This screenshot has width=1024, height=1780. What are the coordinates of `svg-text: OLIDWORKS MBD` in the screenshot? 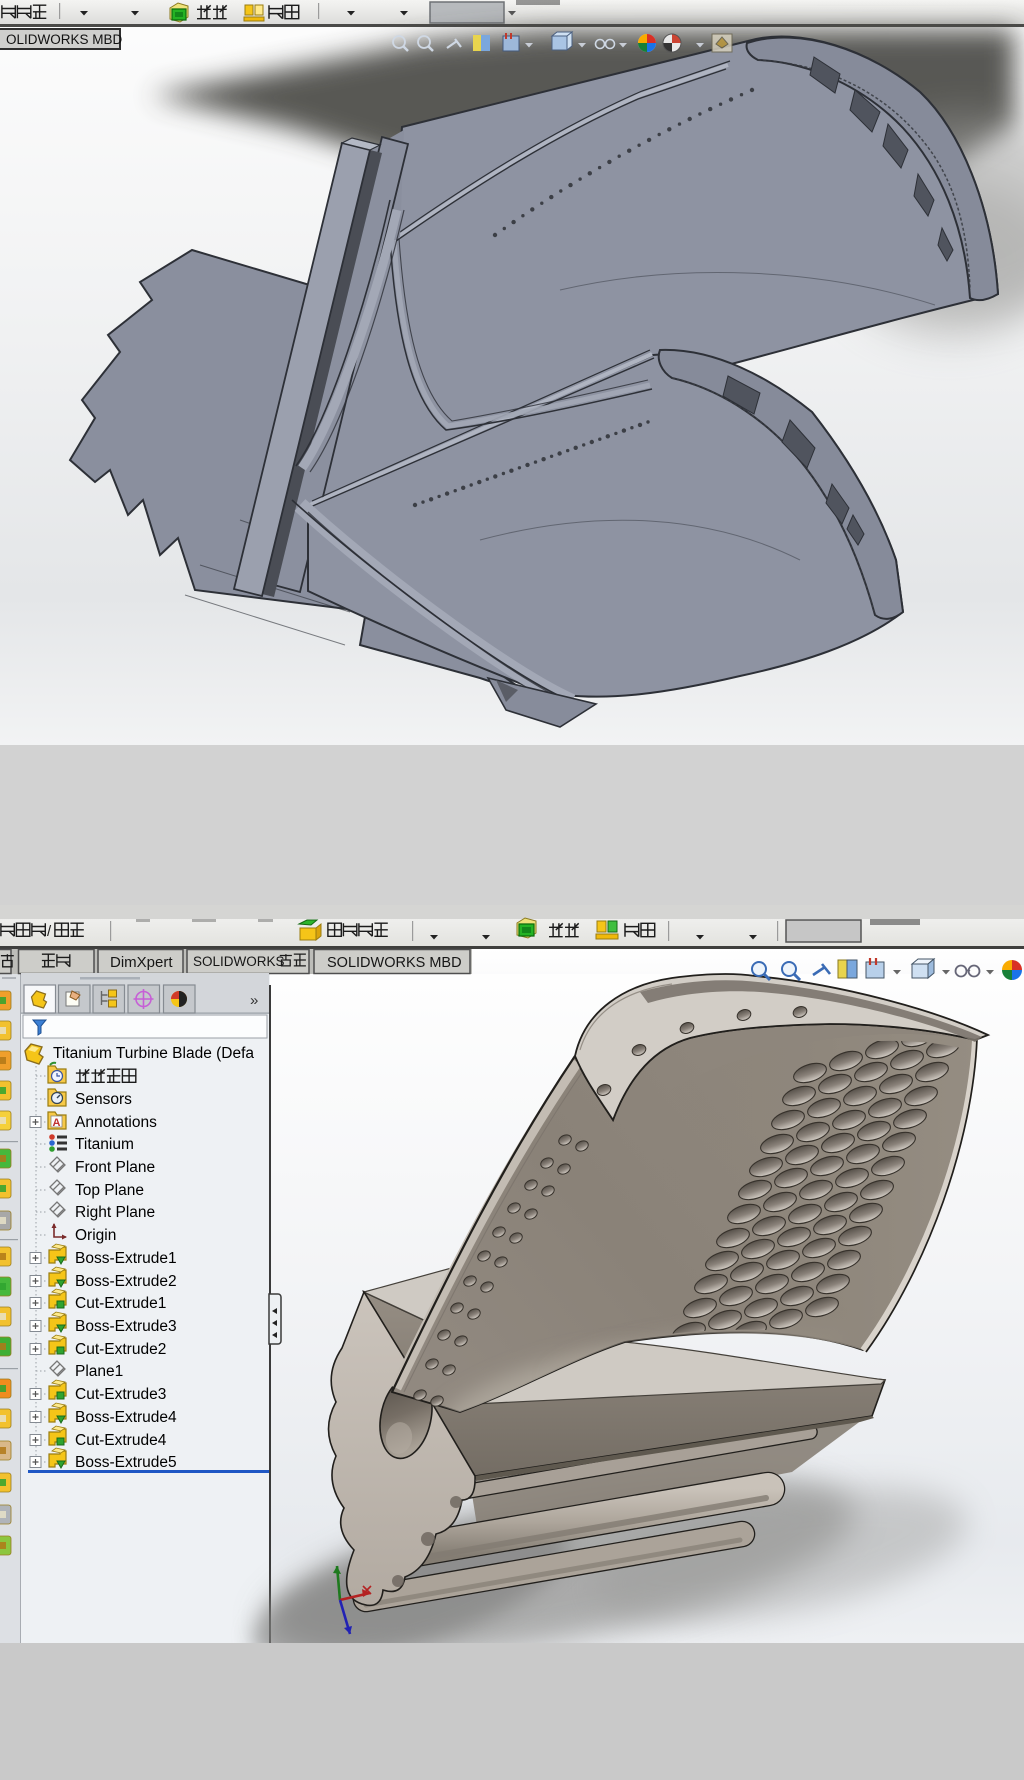 It's located at (64, 39).